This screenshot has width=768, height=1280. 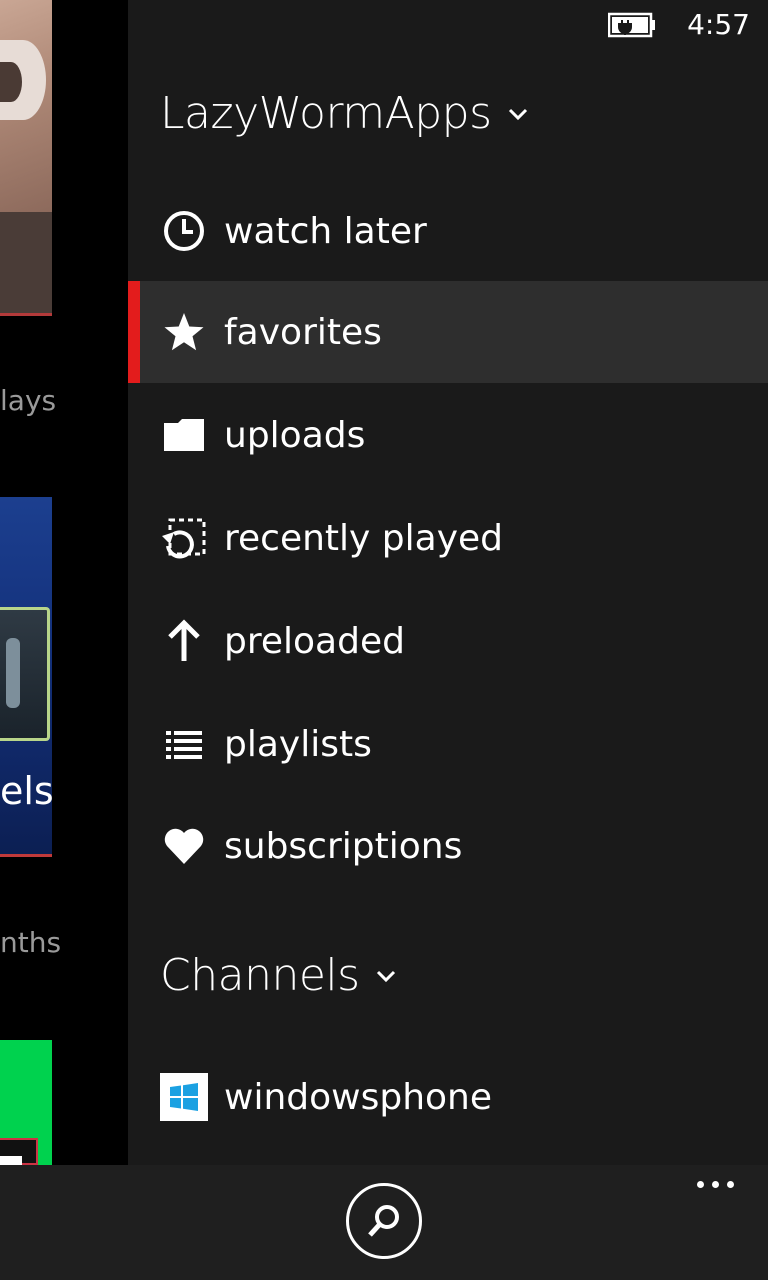 I want to click on nav-item-recently-played: recently played, so click(x=448, y=538).